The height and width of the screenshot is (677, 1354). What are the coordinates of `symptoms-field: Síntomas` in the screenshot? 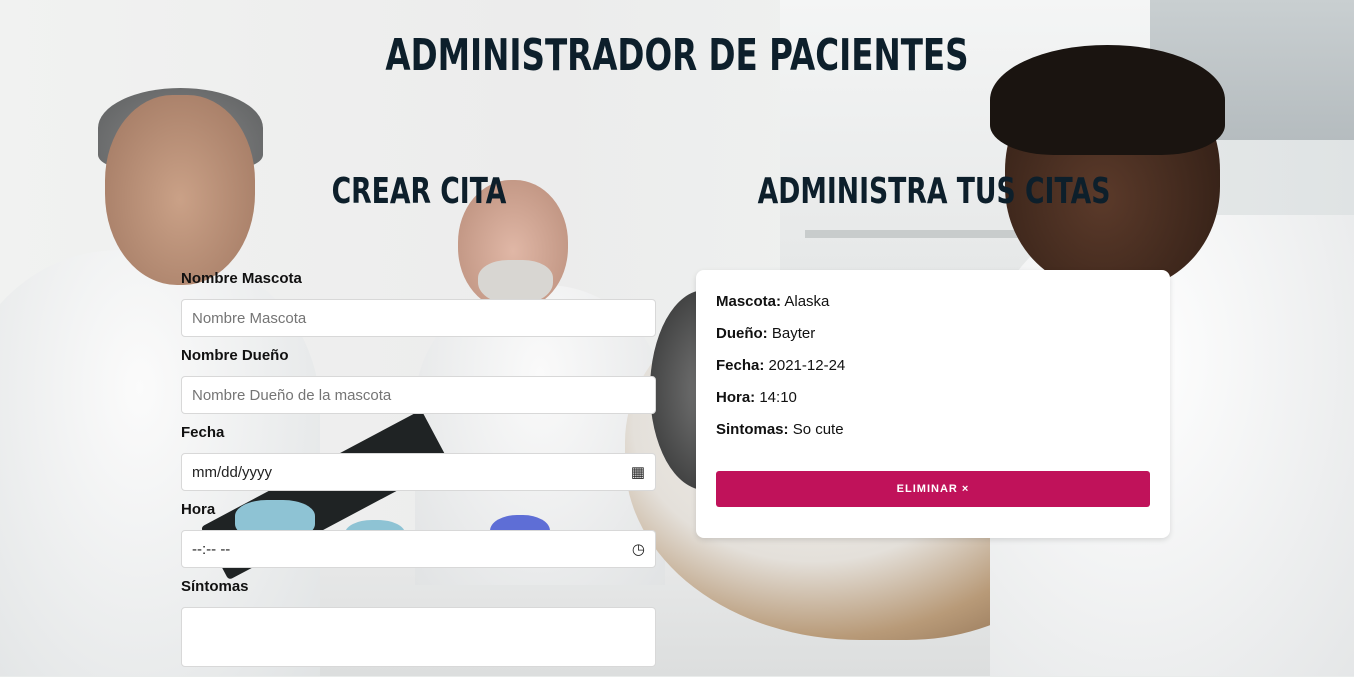 It's located at (418, 622).